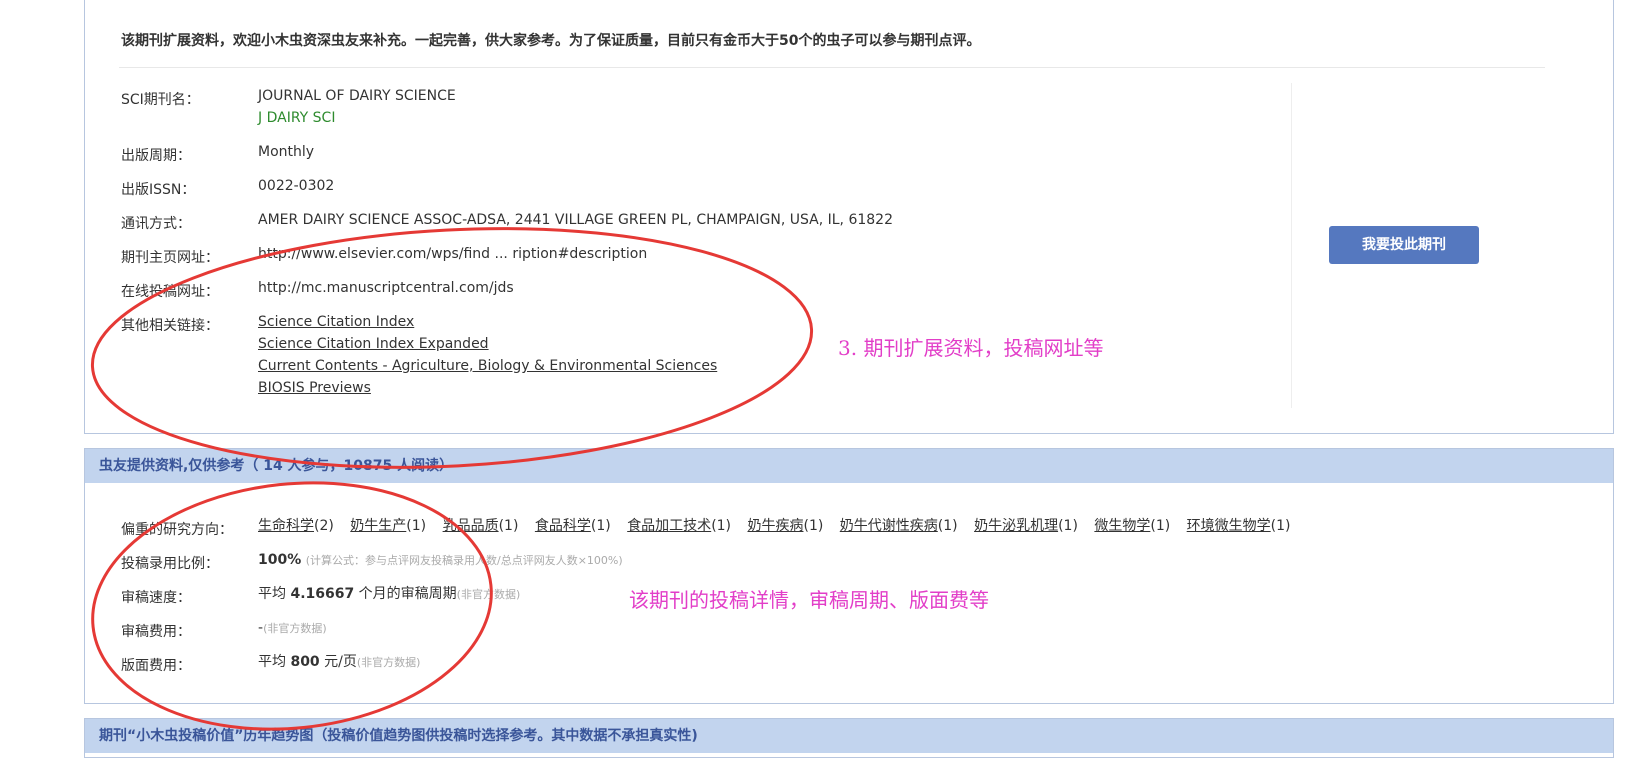 The image size is (1634, 758). Describe the element at coordinates (464, 560) in the screenshot. I see `accept-note: (计算公式：参与点评网友投稿录用人数/总点评网友人数×100%)` at that location.